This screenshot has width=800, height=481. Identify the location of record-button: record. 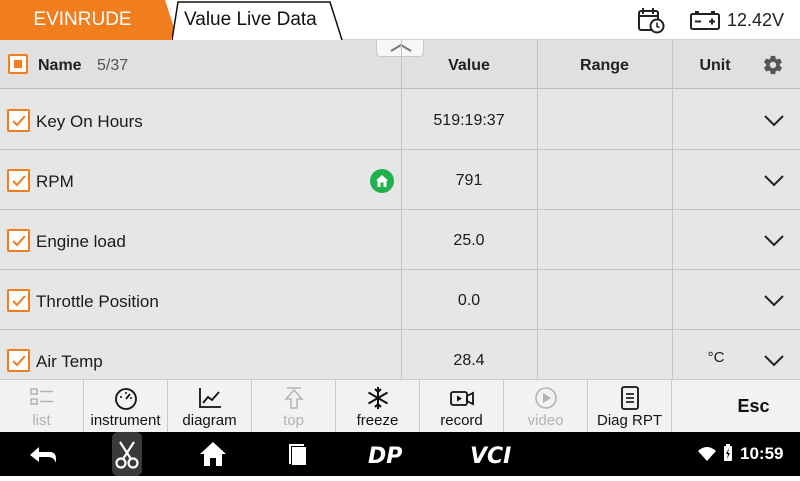
(462, 406).